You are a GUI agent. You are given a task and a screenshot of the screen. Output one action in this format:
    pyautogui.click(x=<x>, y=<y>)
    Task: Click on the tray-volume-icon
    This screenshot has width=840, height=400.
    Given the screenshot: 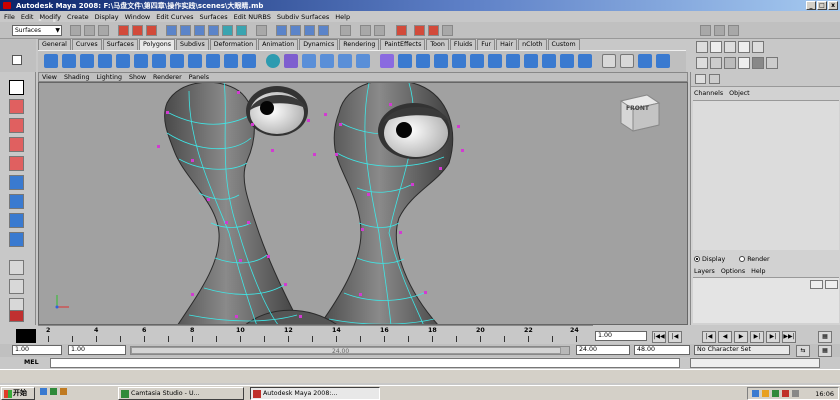 What is the action you would take?
    pyautogui.click(x=765, y=393)
    